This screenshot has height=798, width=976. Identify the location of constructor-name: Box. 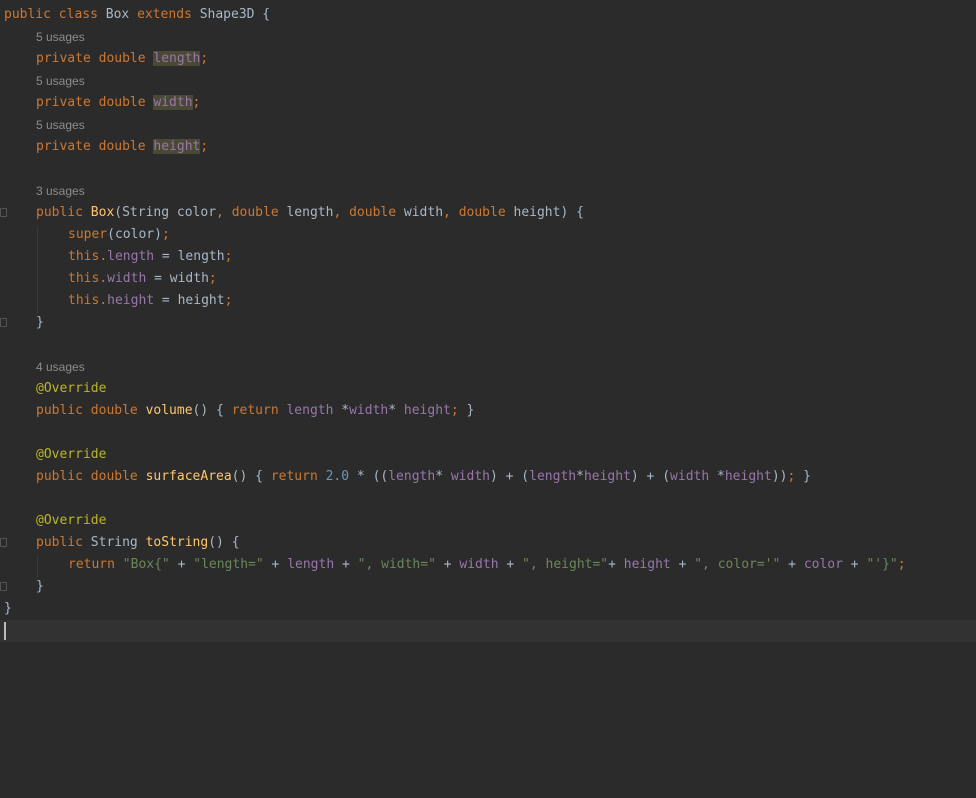
(102, 212).